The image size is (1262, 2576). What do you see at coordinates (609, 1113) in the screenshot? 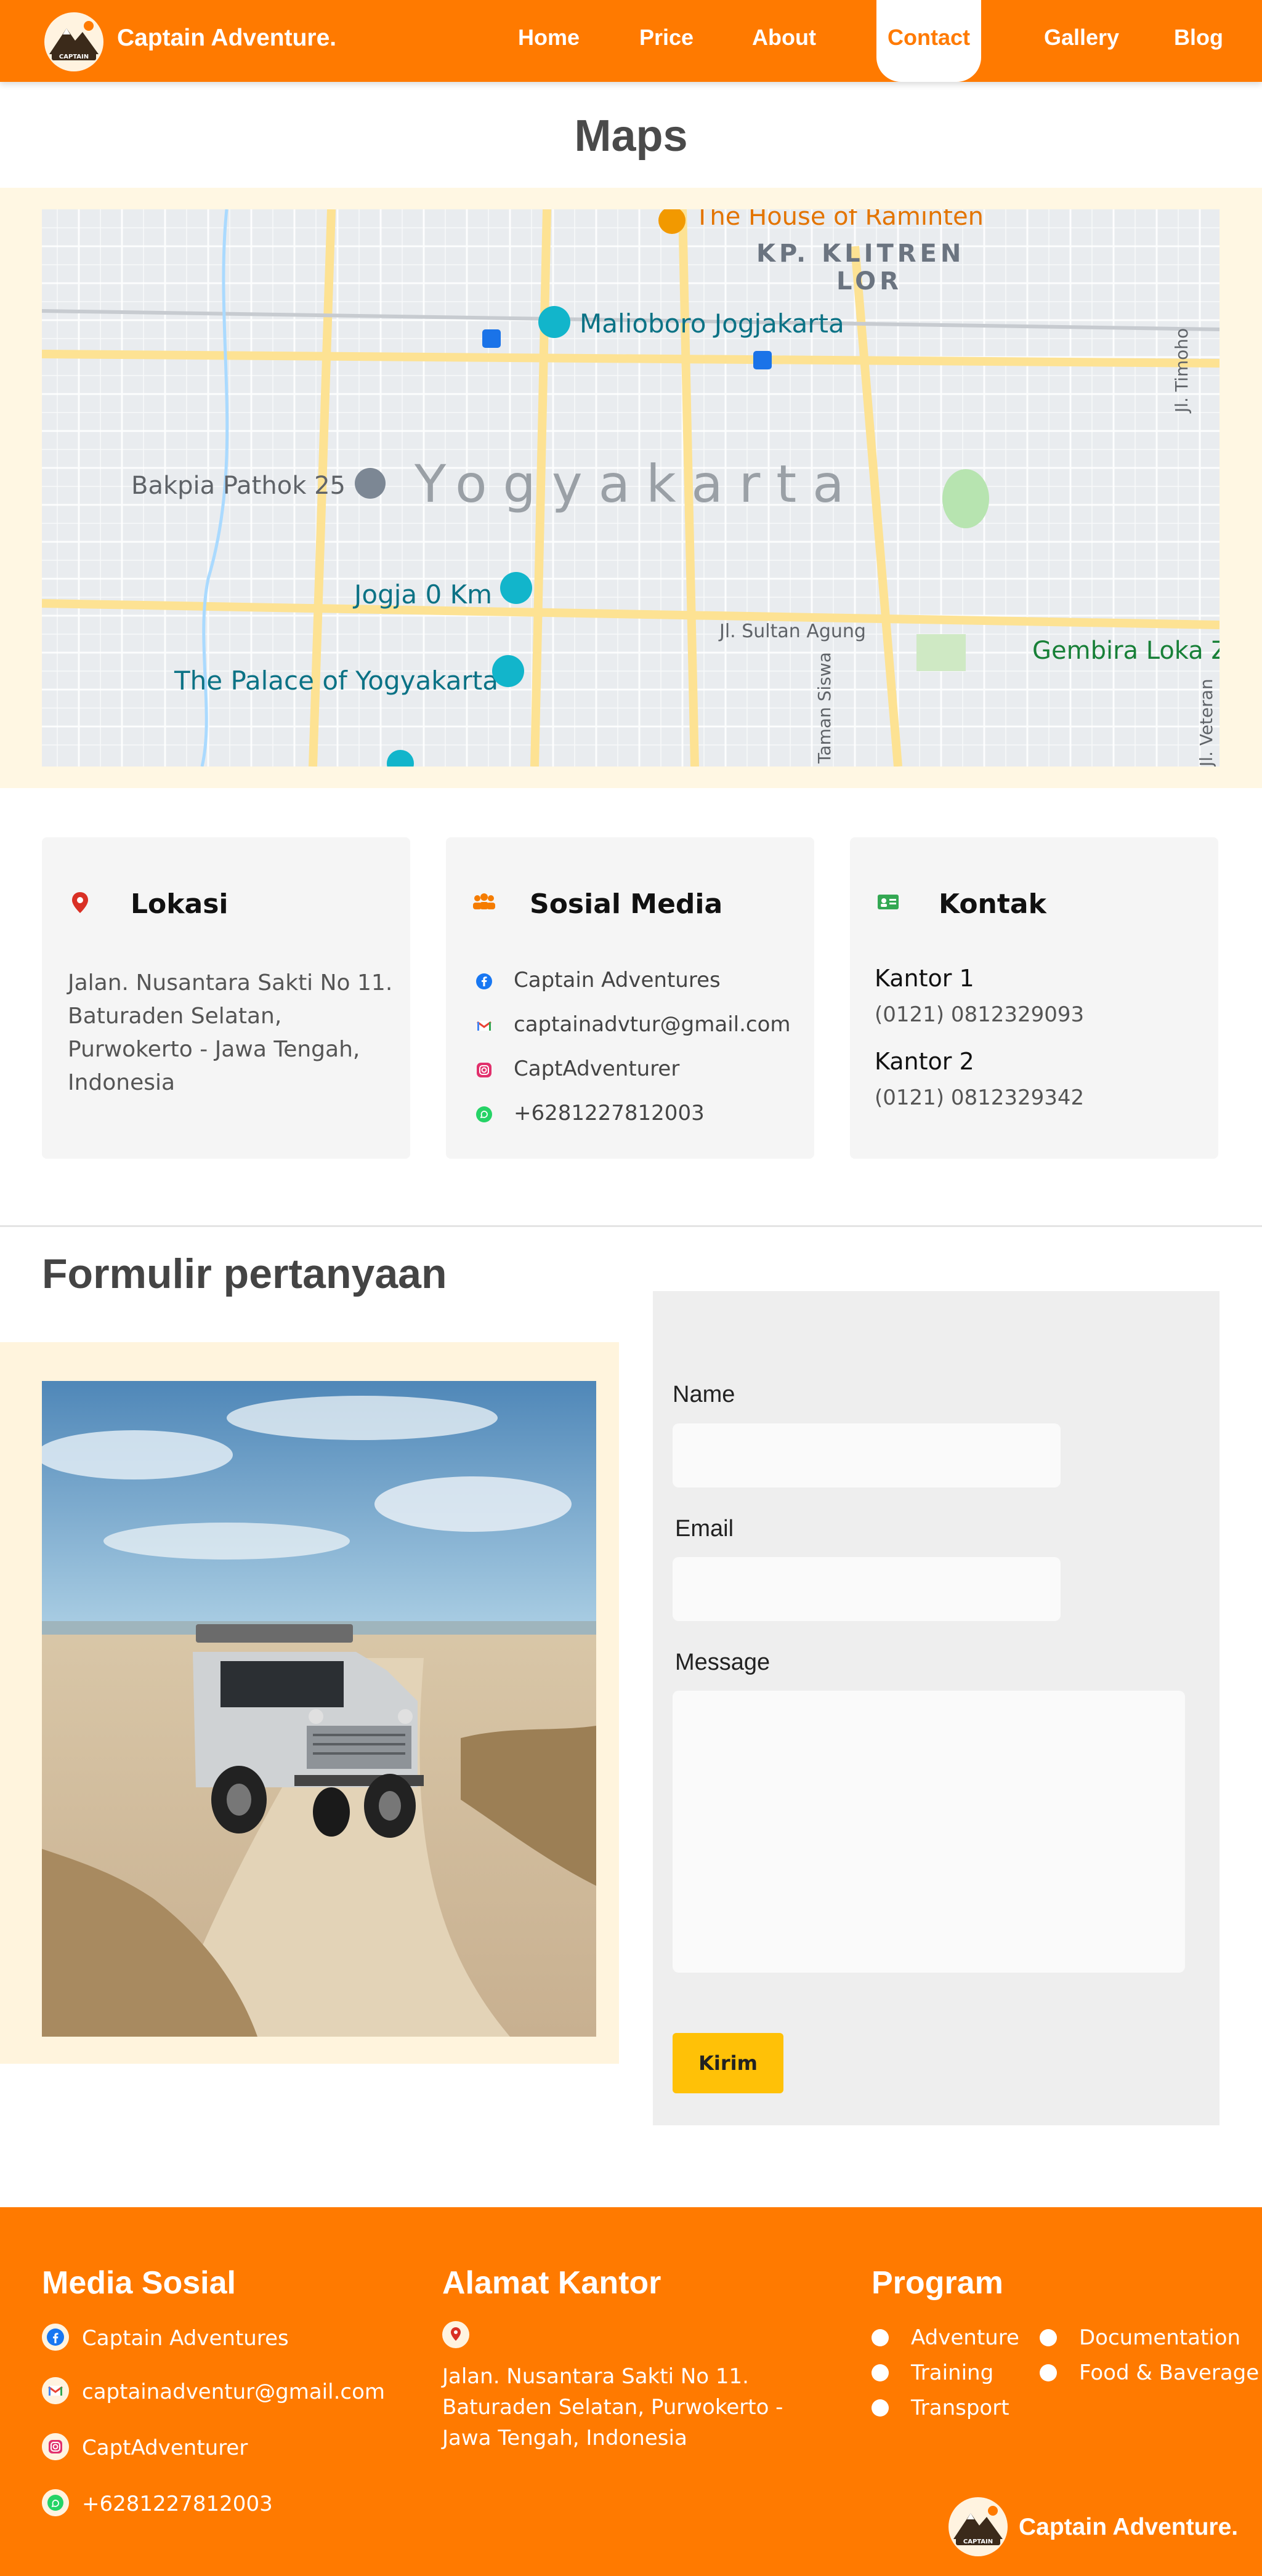
I see `sosial-whatsapp-text: +6281227812003` at bounding box center [609, 1113].